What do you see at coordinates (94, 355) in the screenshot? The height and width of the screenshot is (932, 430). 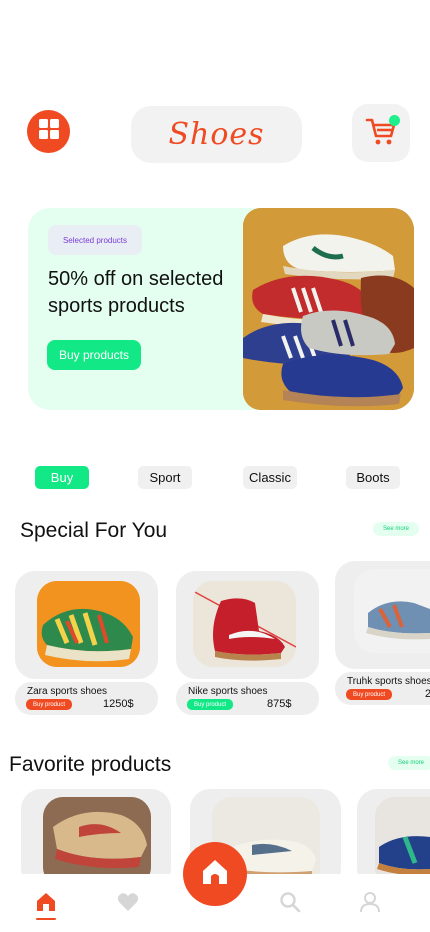 I see `buy-products-button: Buy products` at bounding box center [94, 355].